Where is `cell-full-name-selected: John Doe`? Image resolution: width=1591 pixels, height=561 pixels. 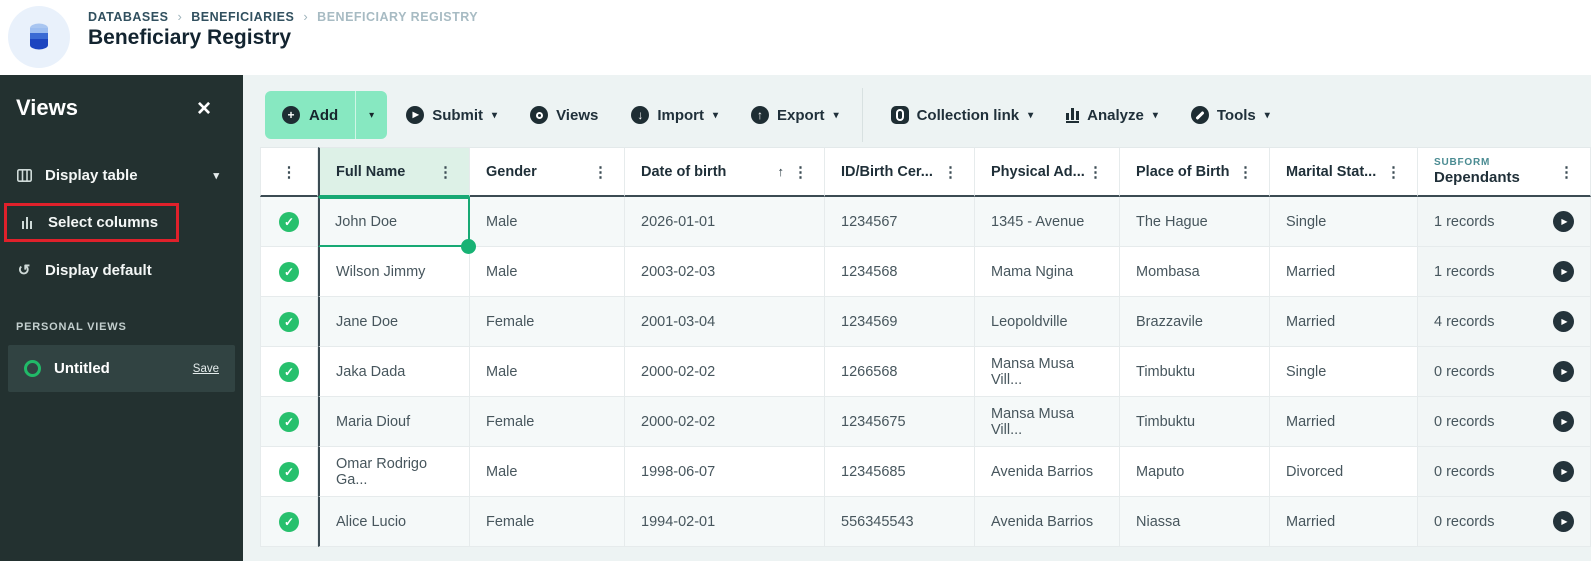
cell-full-name-selected: John Doe is located at coordinates (397, 225).